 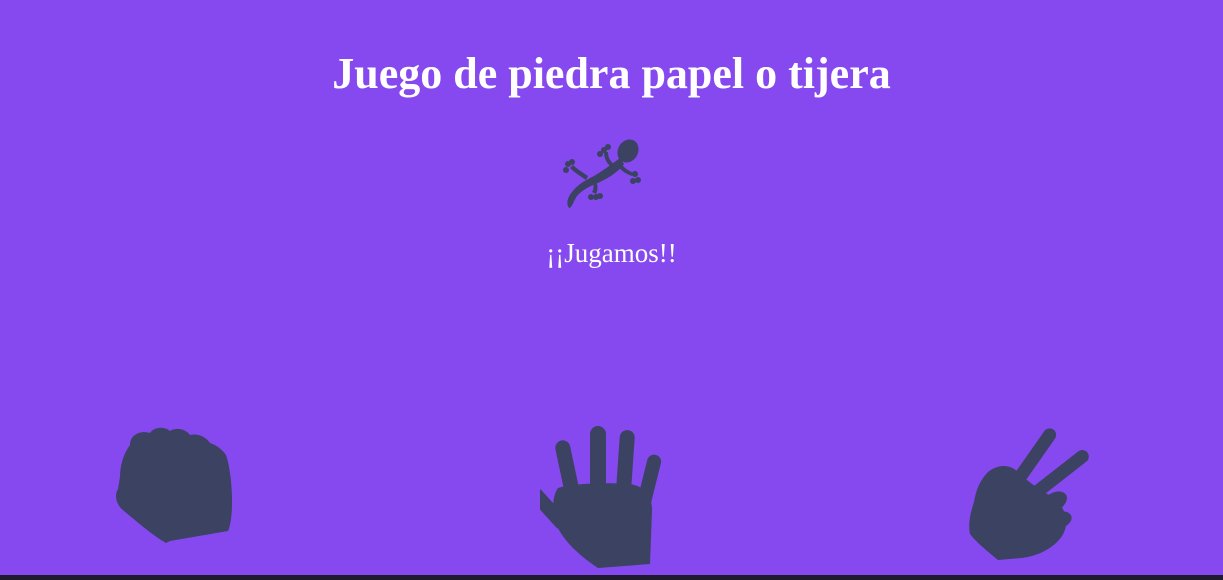 I want to click on scissors-button, so click(x=1029, y=494).